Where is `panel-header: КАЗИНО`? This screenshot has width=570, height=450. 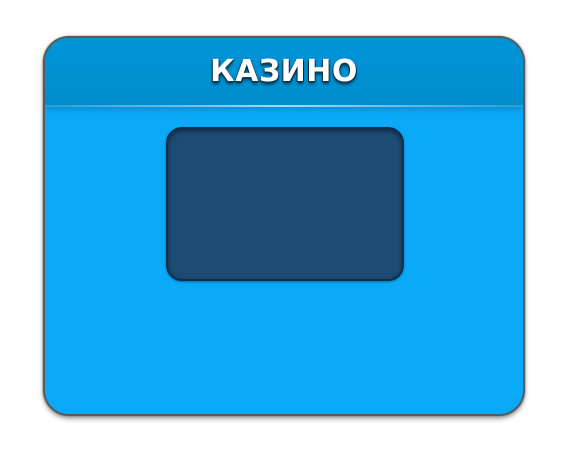
panel-header: КАЗИНО is located at coordinates (284, 72).